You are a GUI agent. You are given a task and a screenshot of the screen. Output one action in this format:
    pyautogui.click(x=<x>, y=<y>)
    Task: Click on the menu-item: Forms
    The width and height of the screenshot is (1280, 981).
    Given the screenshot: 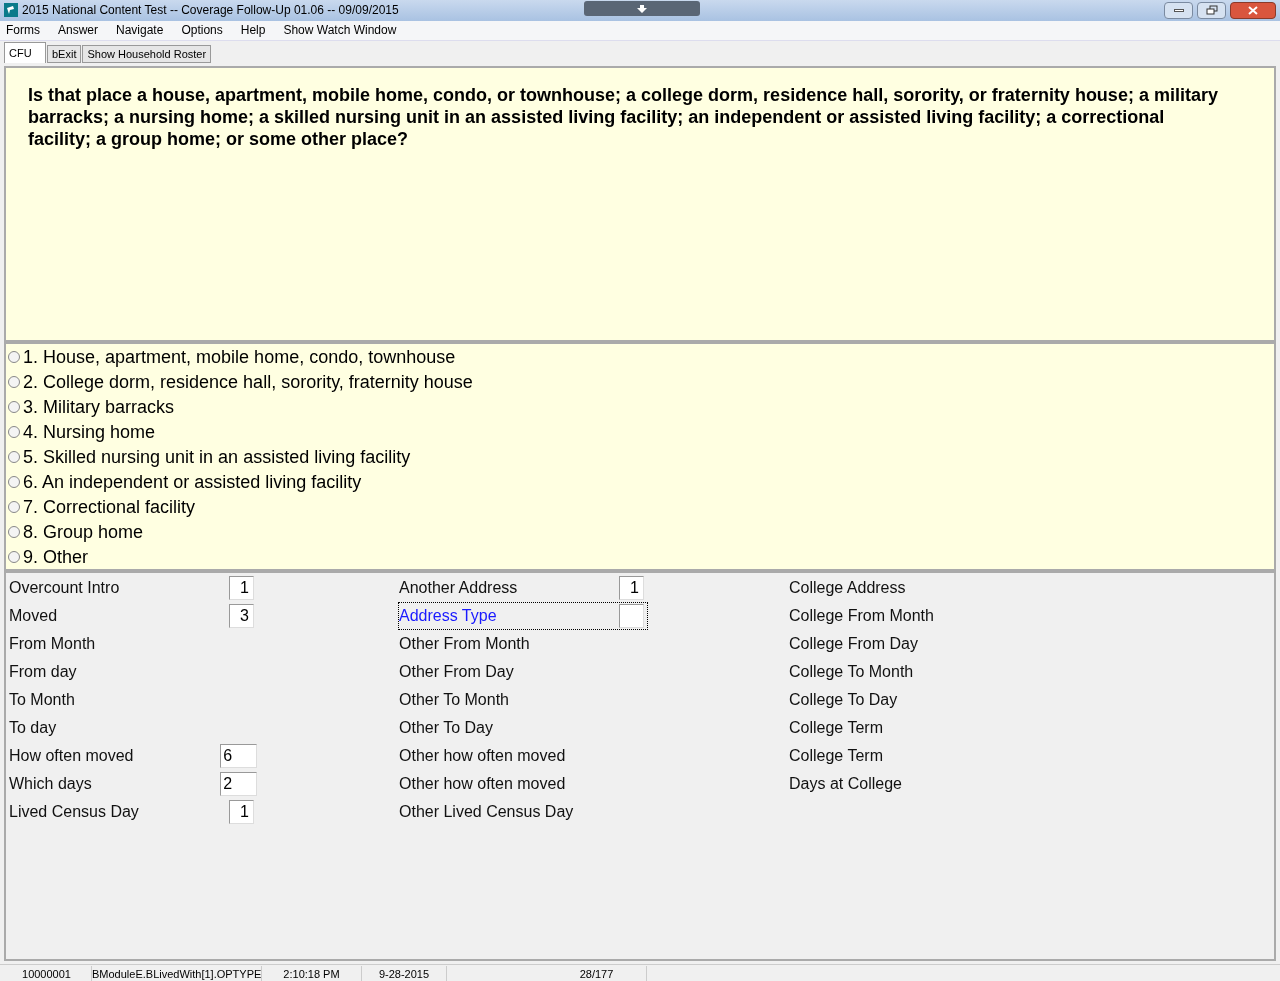 What is the action you would take?
    pyautogui.click(x=23, y=30)
    